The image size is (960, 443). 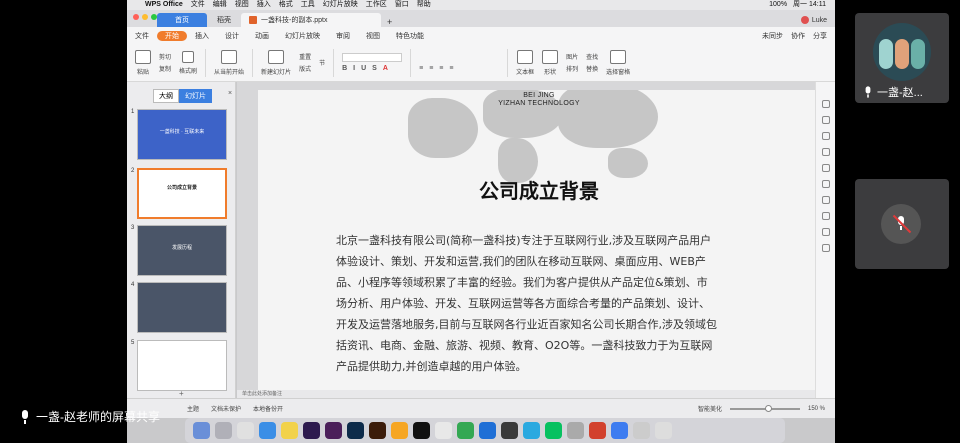 I want to click on mute-button, so click(x=901, y=224).